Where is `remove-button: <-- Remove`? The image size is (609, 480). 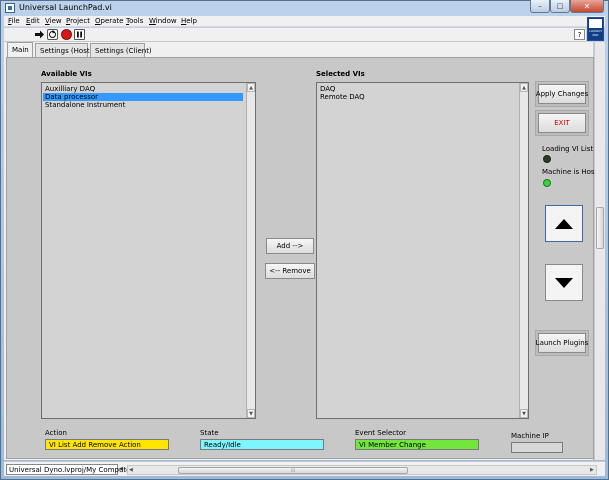 remove-button: <-- Remove is located at coordinates (290, 271).